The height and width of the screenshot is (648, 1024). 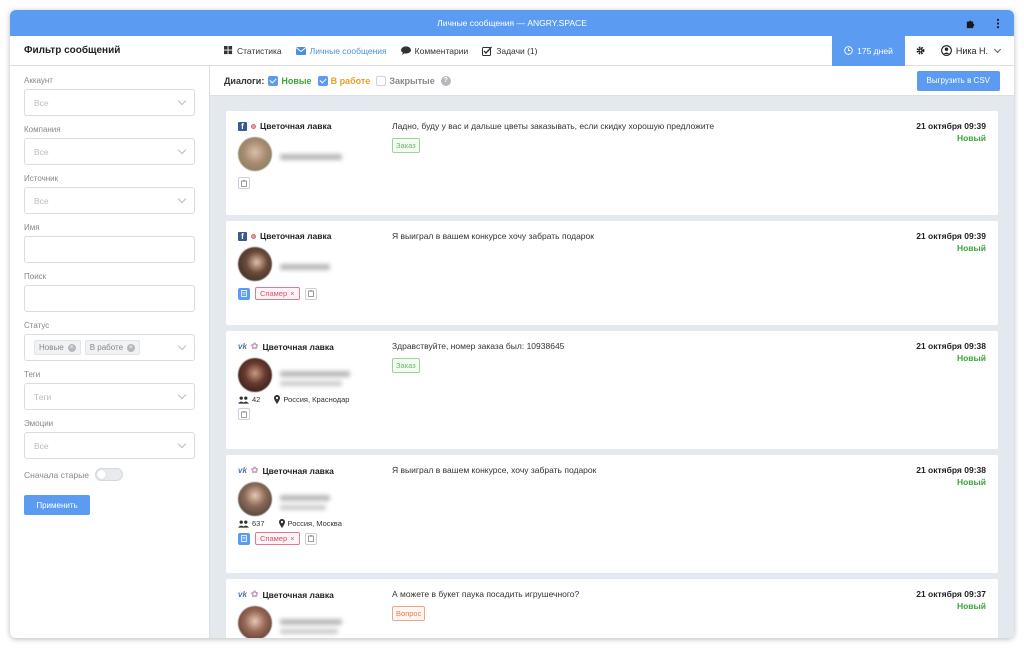 What do you see at coordinates (296, 80) in the screenshot?
I see `filter-new-label: Новые` at bounding box center [296, 80].